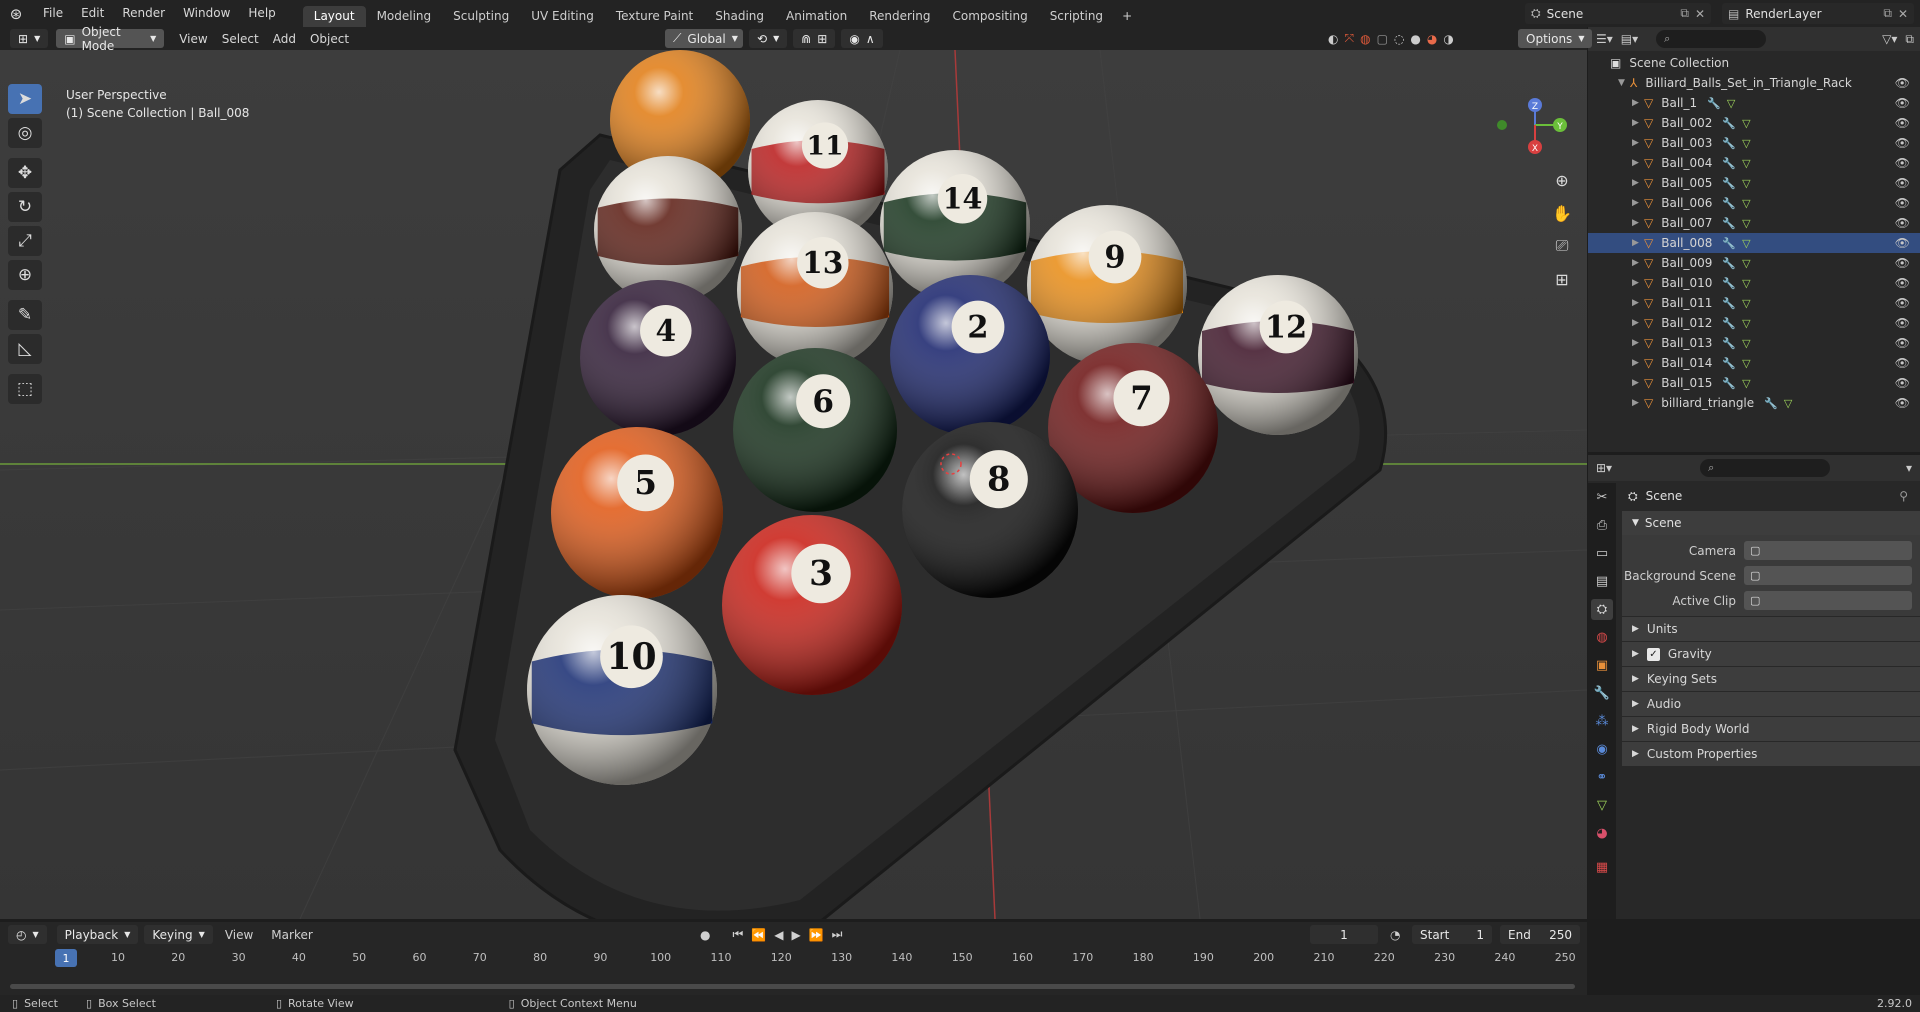 The width and height of the screenshot is (1920, 1012). I want to click on navigation-gizmo: Z Y X, so click(1525, 130).